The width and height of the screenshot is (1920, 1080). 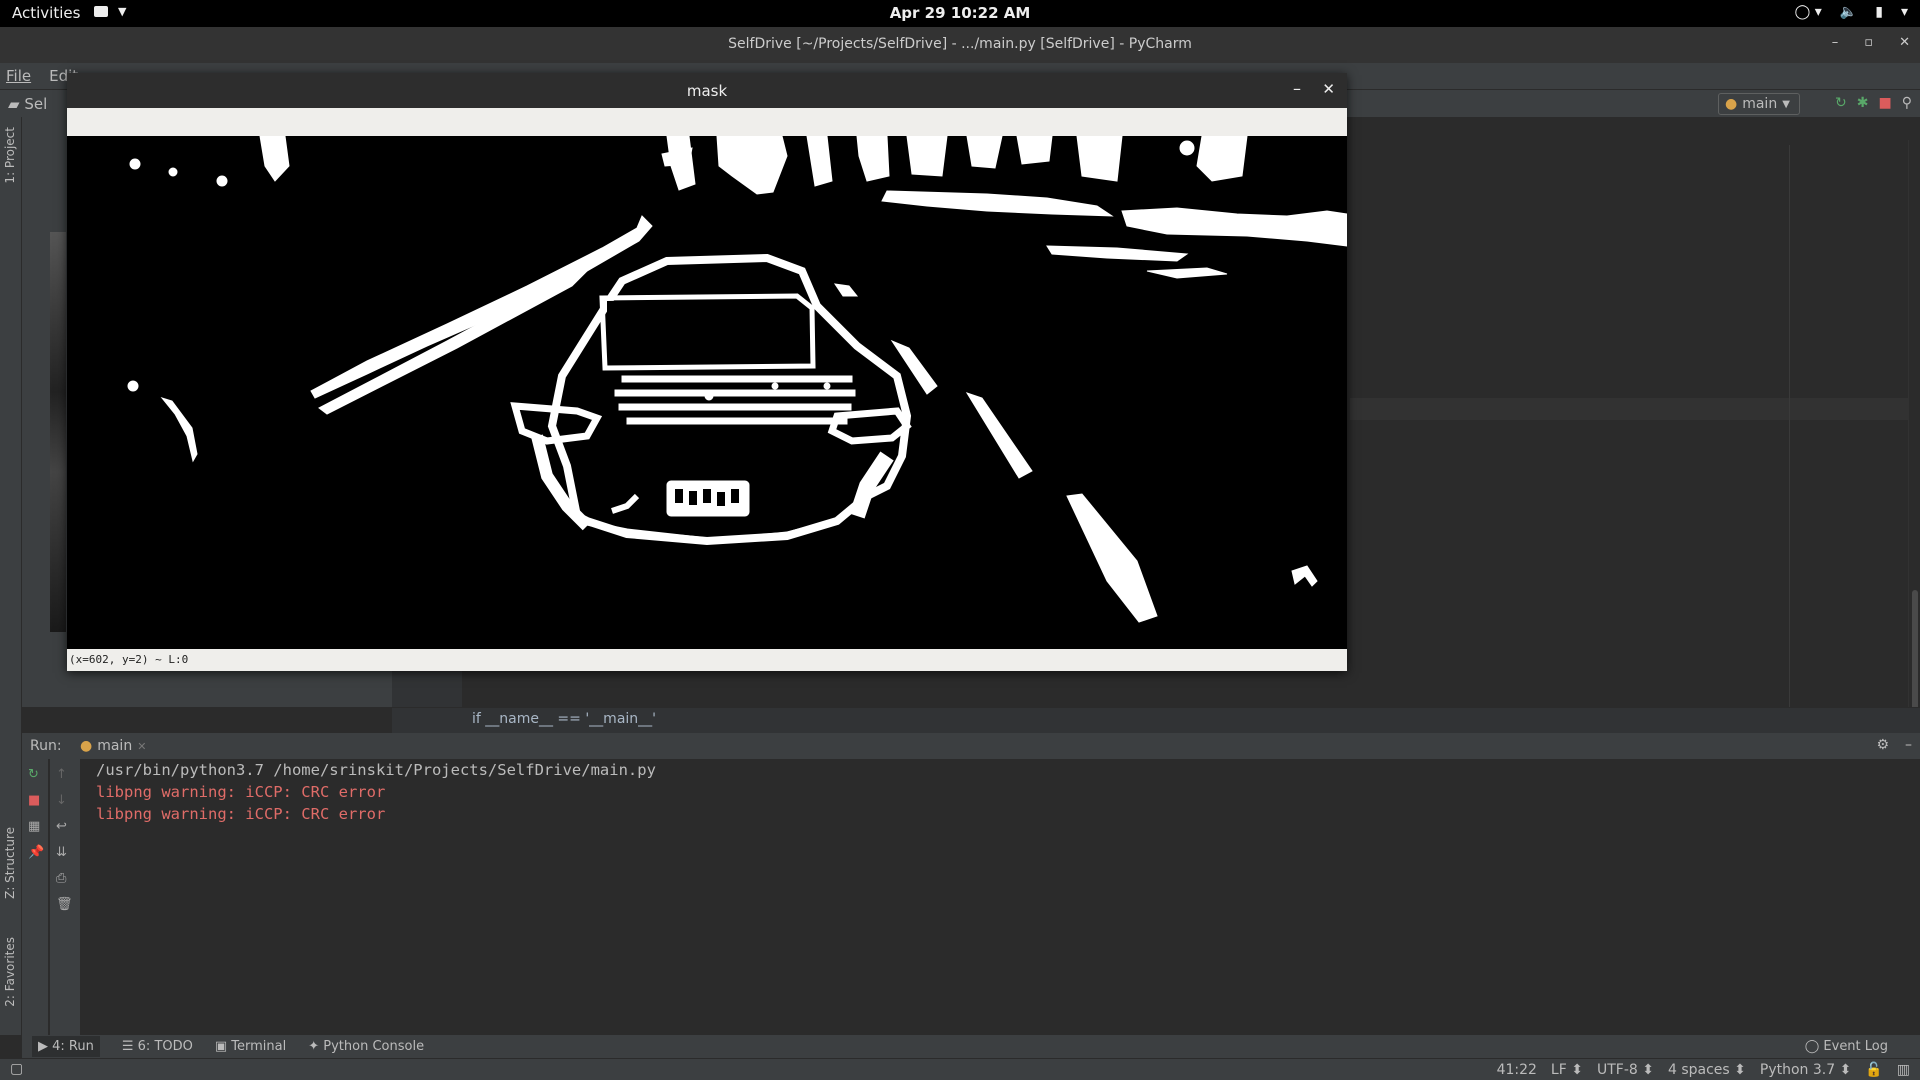 I want to click on layout-toggle-icon: ▢, so click(x=16, y=1069).